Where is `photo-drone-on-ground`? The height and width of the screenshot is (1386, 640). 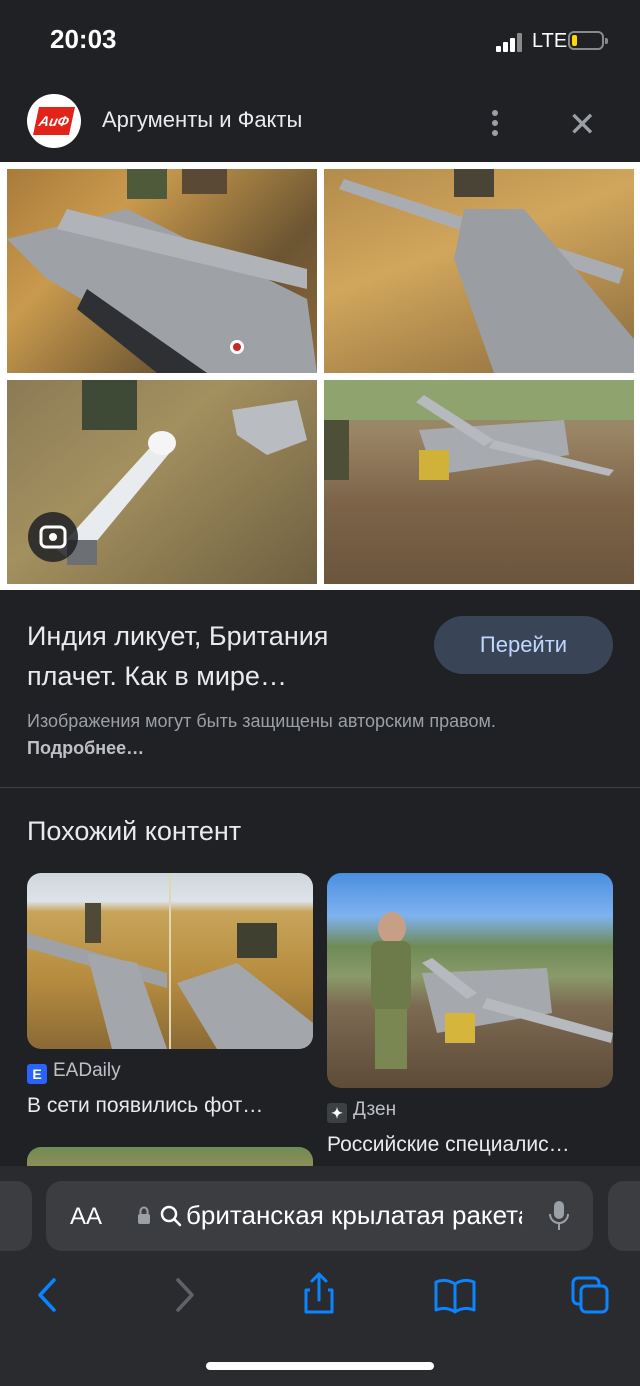 photo-drone-on-ground is located at coordinates (479, 482).